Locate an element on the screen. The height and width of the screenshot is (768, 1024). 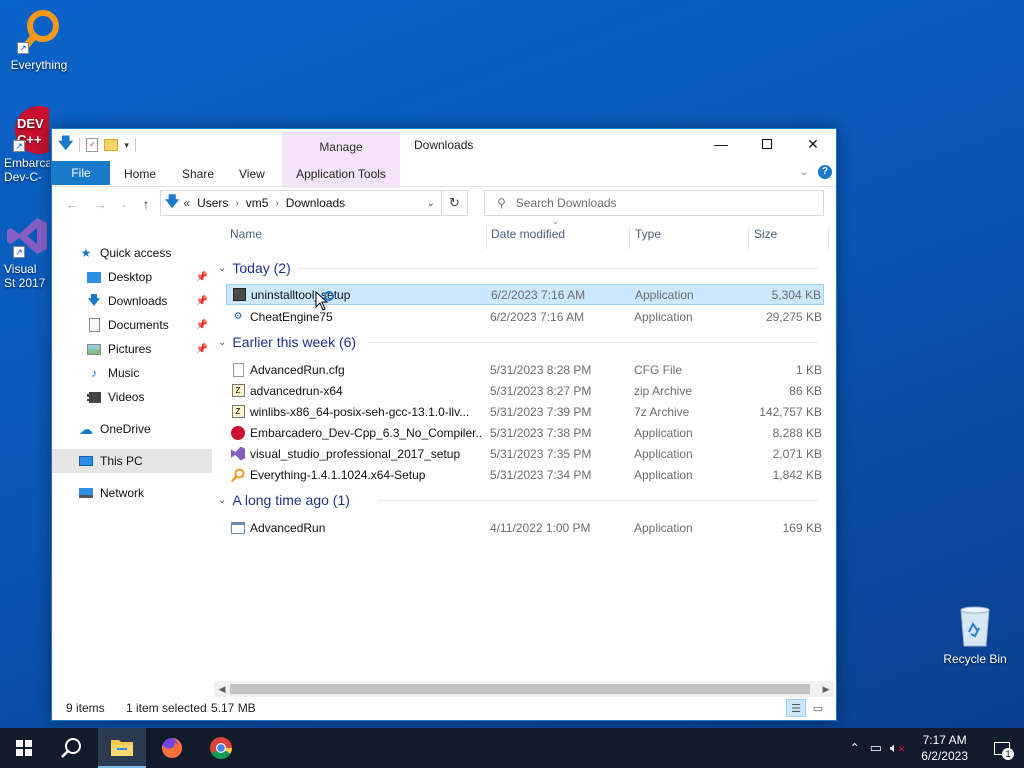
horizontal-scrollbar: ◀ ▶ is located at coordinates (524, 689).